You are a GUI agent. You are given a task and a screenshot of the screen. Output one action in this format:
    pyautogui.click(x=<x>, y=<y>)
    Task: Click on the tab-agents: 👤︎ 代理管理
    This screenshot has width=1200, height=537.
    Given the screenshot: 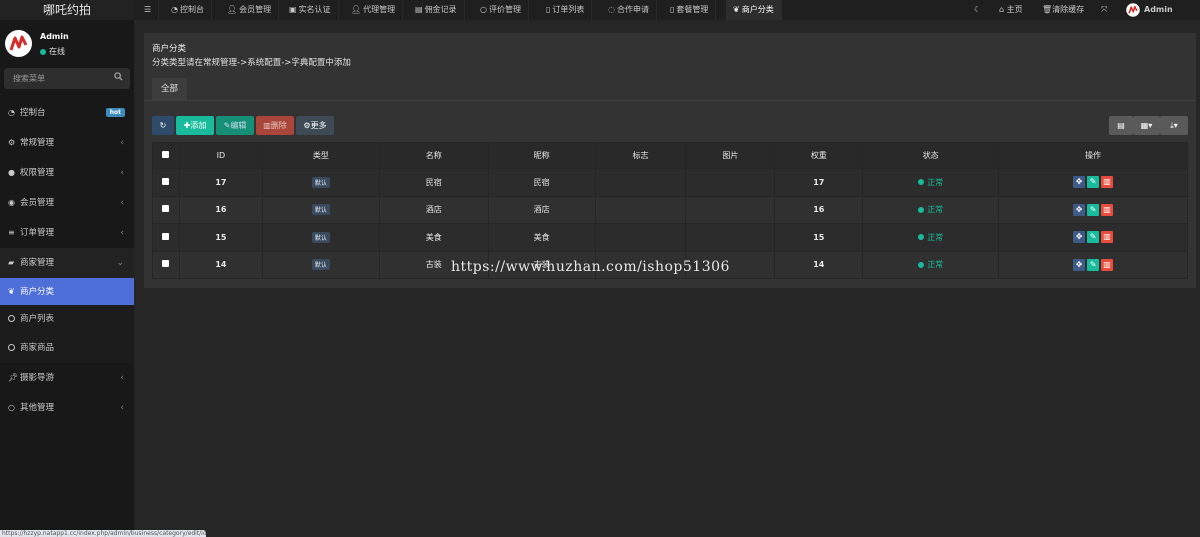 What is the action you would take?
    pyautogui.click(x=374, y=10)
    